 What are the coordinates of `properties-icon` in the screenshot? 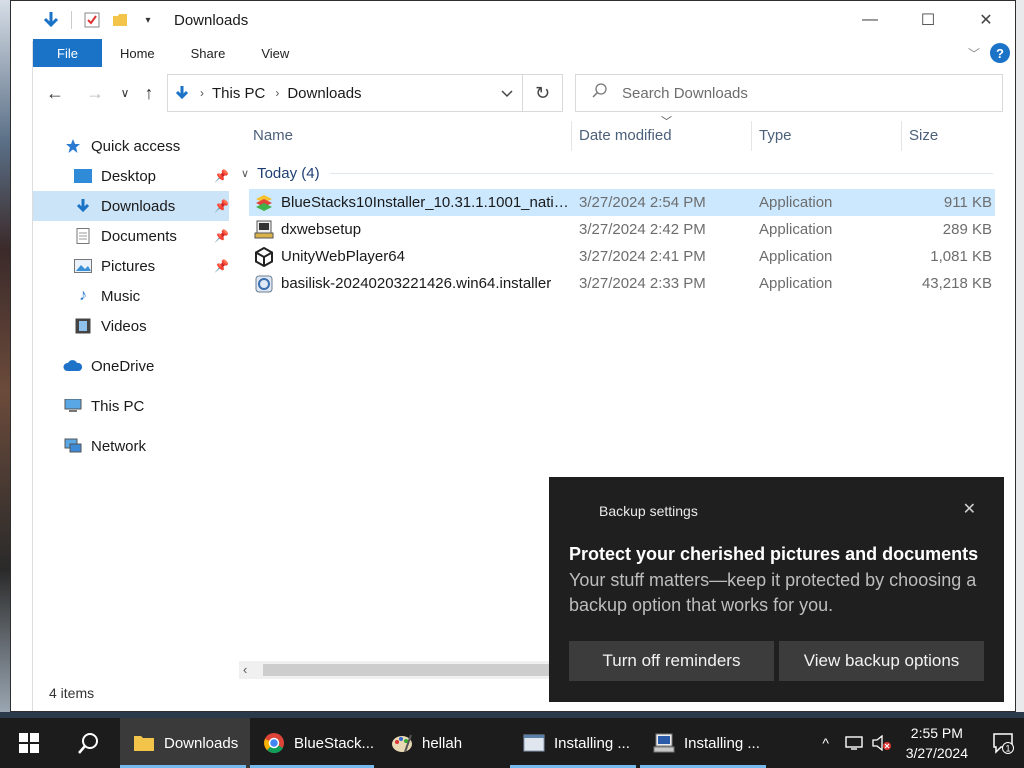 It's located at (92, 20).